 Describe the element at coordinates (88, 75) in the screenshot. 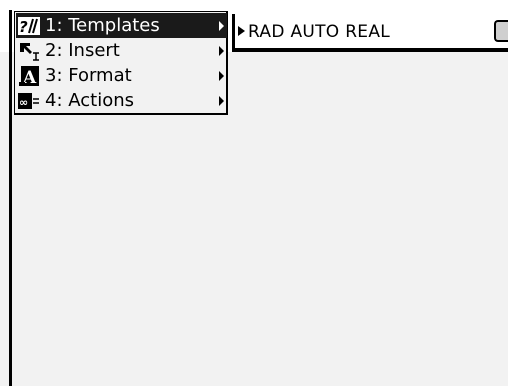

I see `menu-item-label: 3: Format` at that location.